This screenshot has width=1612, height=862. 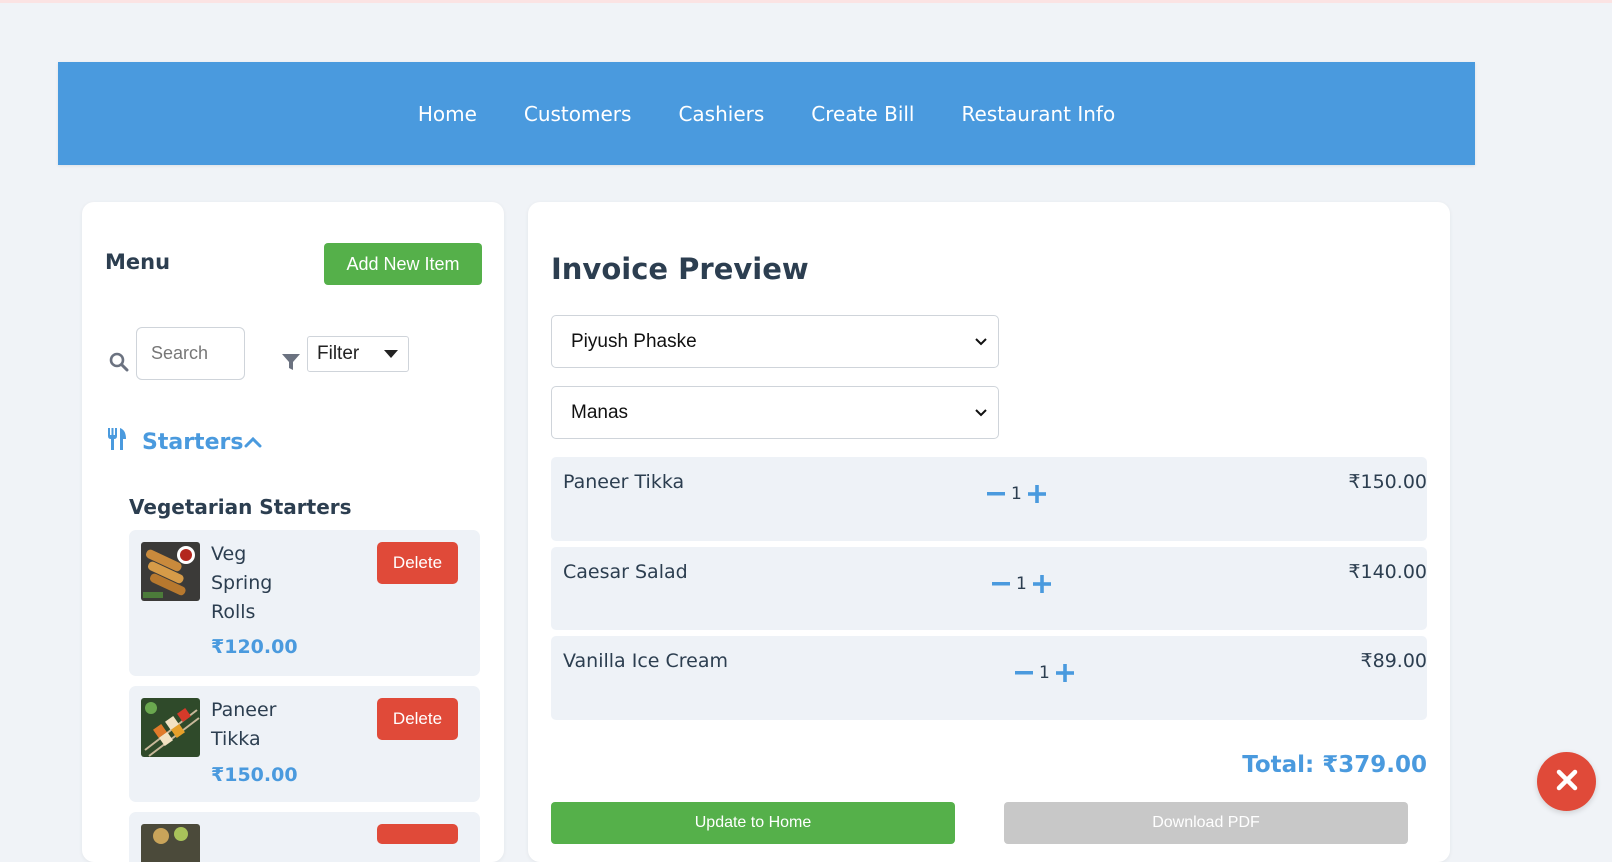 I want to click on nav-home: Home, so click(x=447, y=114).